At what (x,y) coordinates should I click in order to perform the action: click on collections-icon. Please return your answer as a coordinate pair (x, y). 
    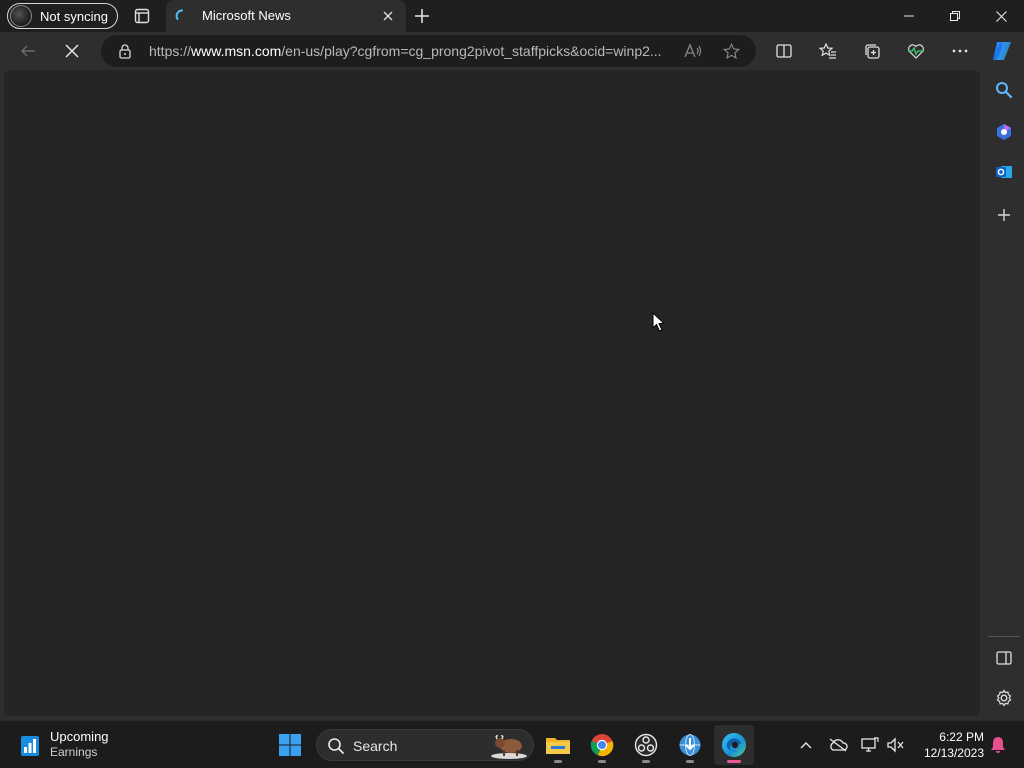
    Looking at the image, I should click on (872, 51).